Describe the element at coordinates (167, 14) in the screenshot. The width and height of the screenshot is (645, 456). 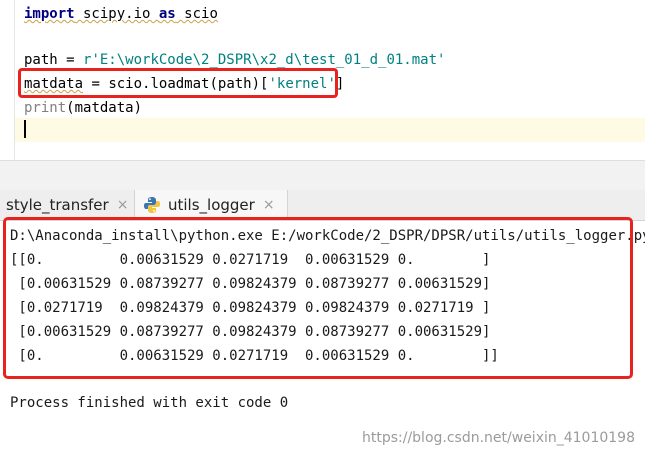
I see `as-keyword: as` at that location.